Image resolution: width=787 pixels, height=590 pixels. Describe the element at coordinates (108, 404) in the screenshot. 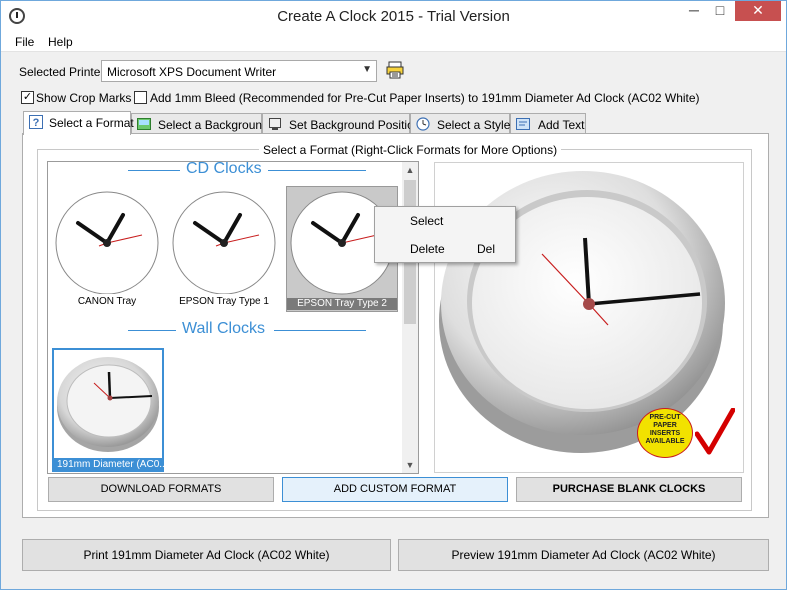

I see `wall-clock-image` at that location.